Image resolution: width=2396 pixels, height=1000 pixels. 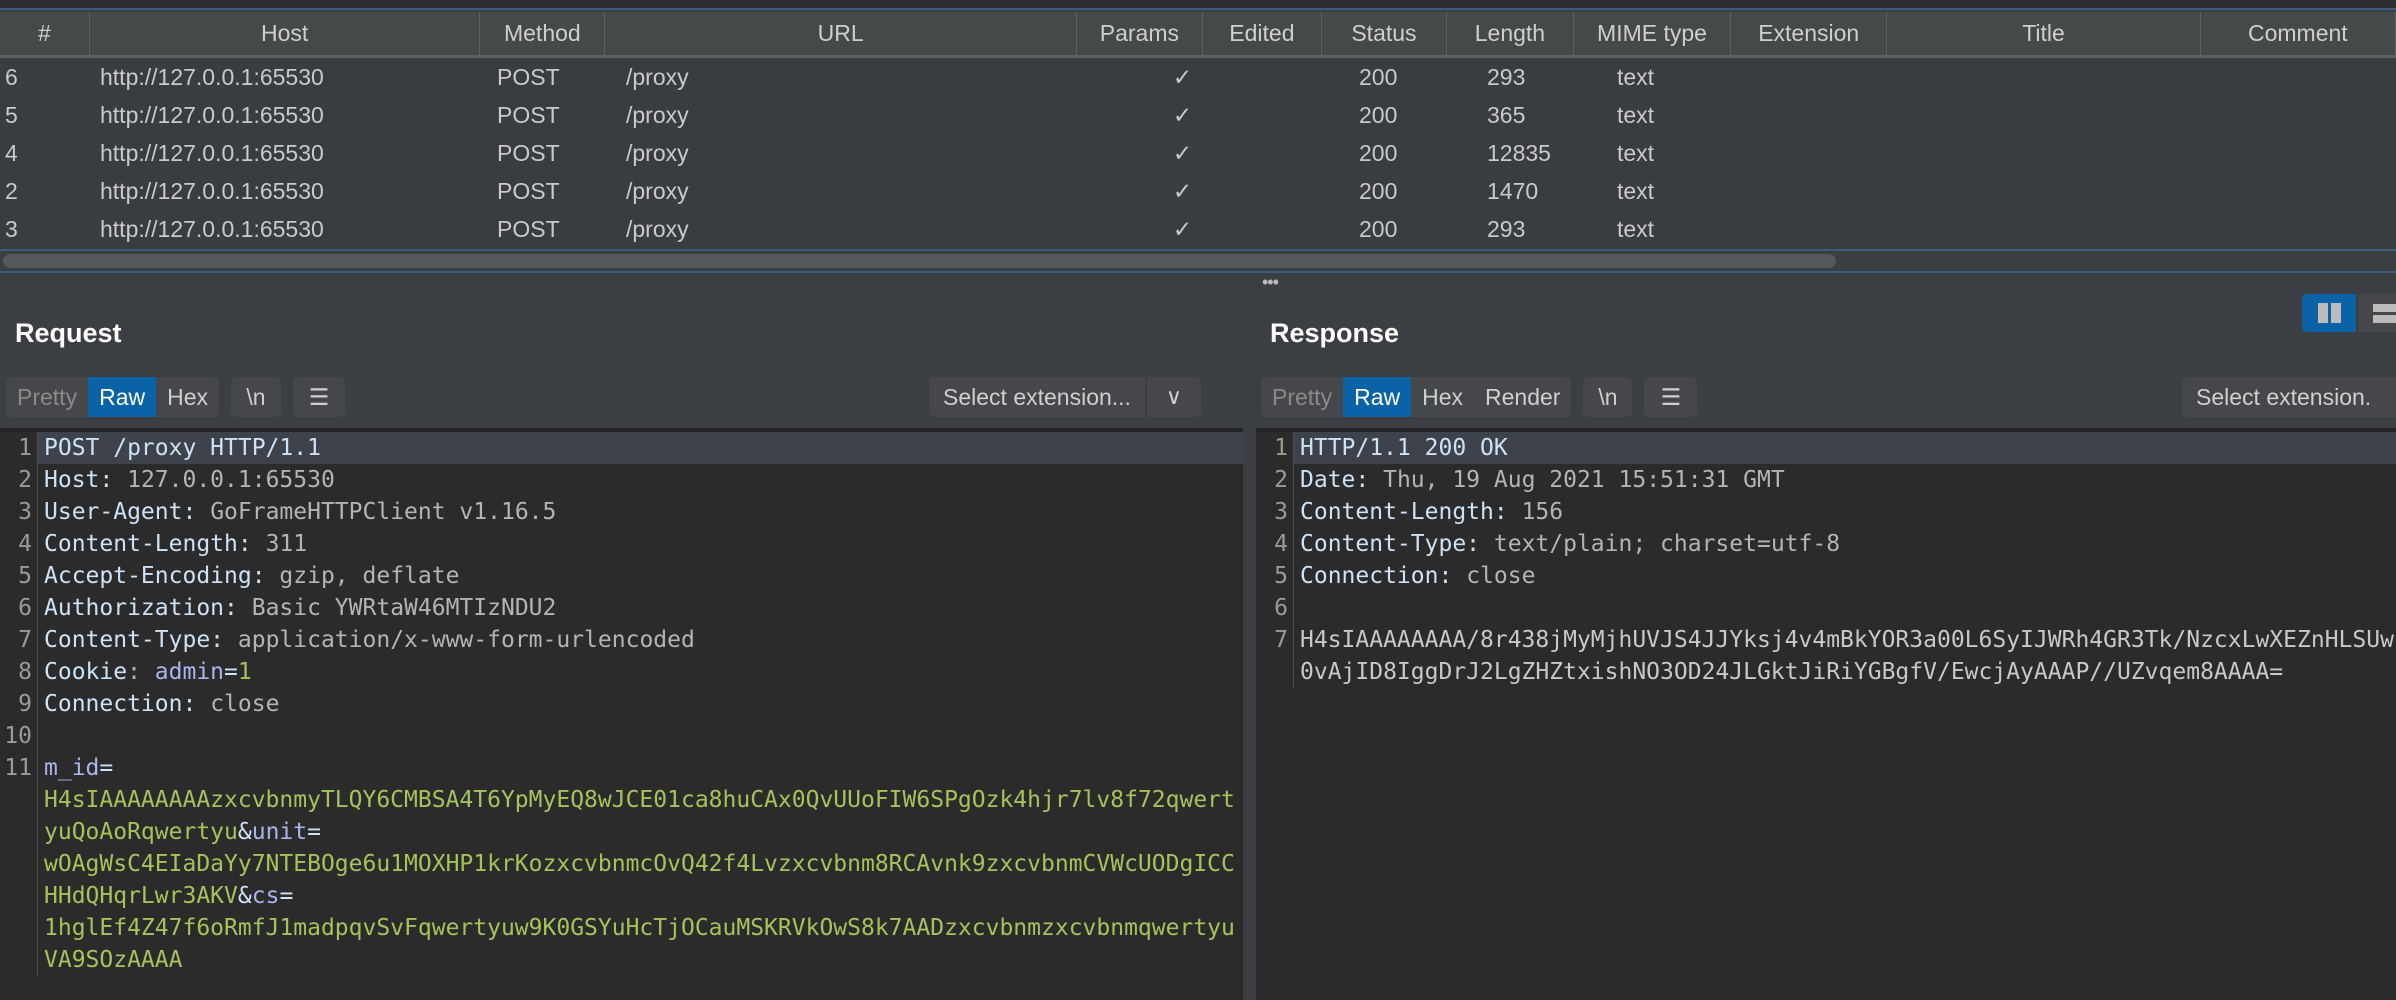 What do you see at coordinates (11, 152) in the screenshot?
I see `cell-num: 4` at bounding box center [11, 152].